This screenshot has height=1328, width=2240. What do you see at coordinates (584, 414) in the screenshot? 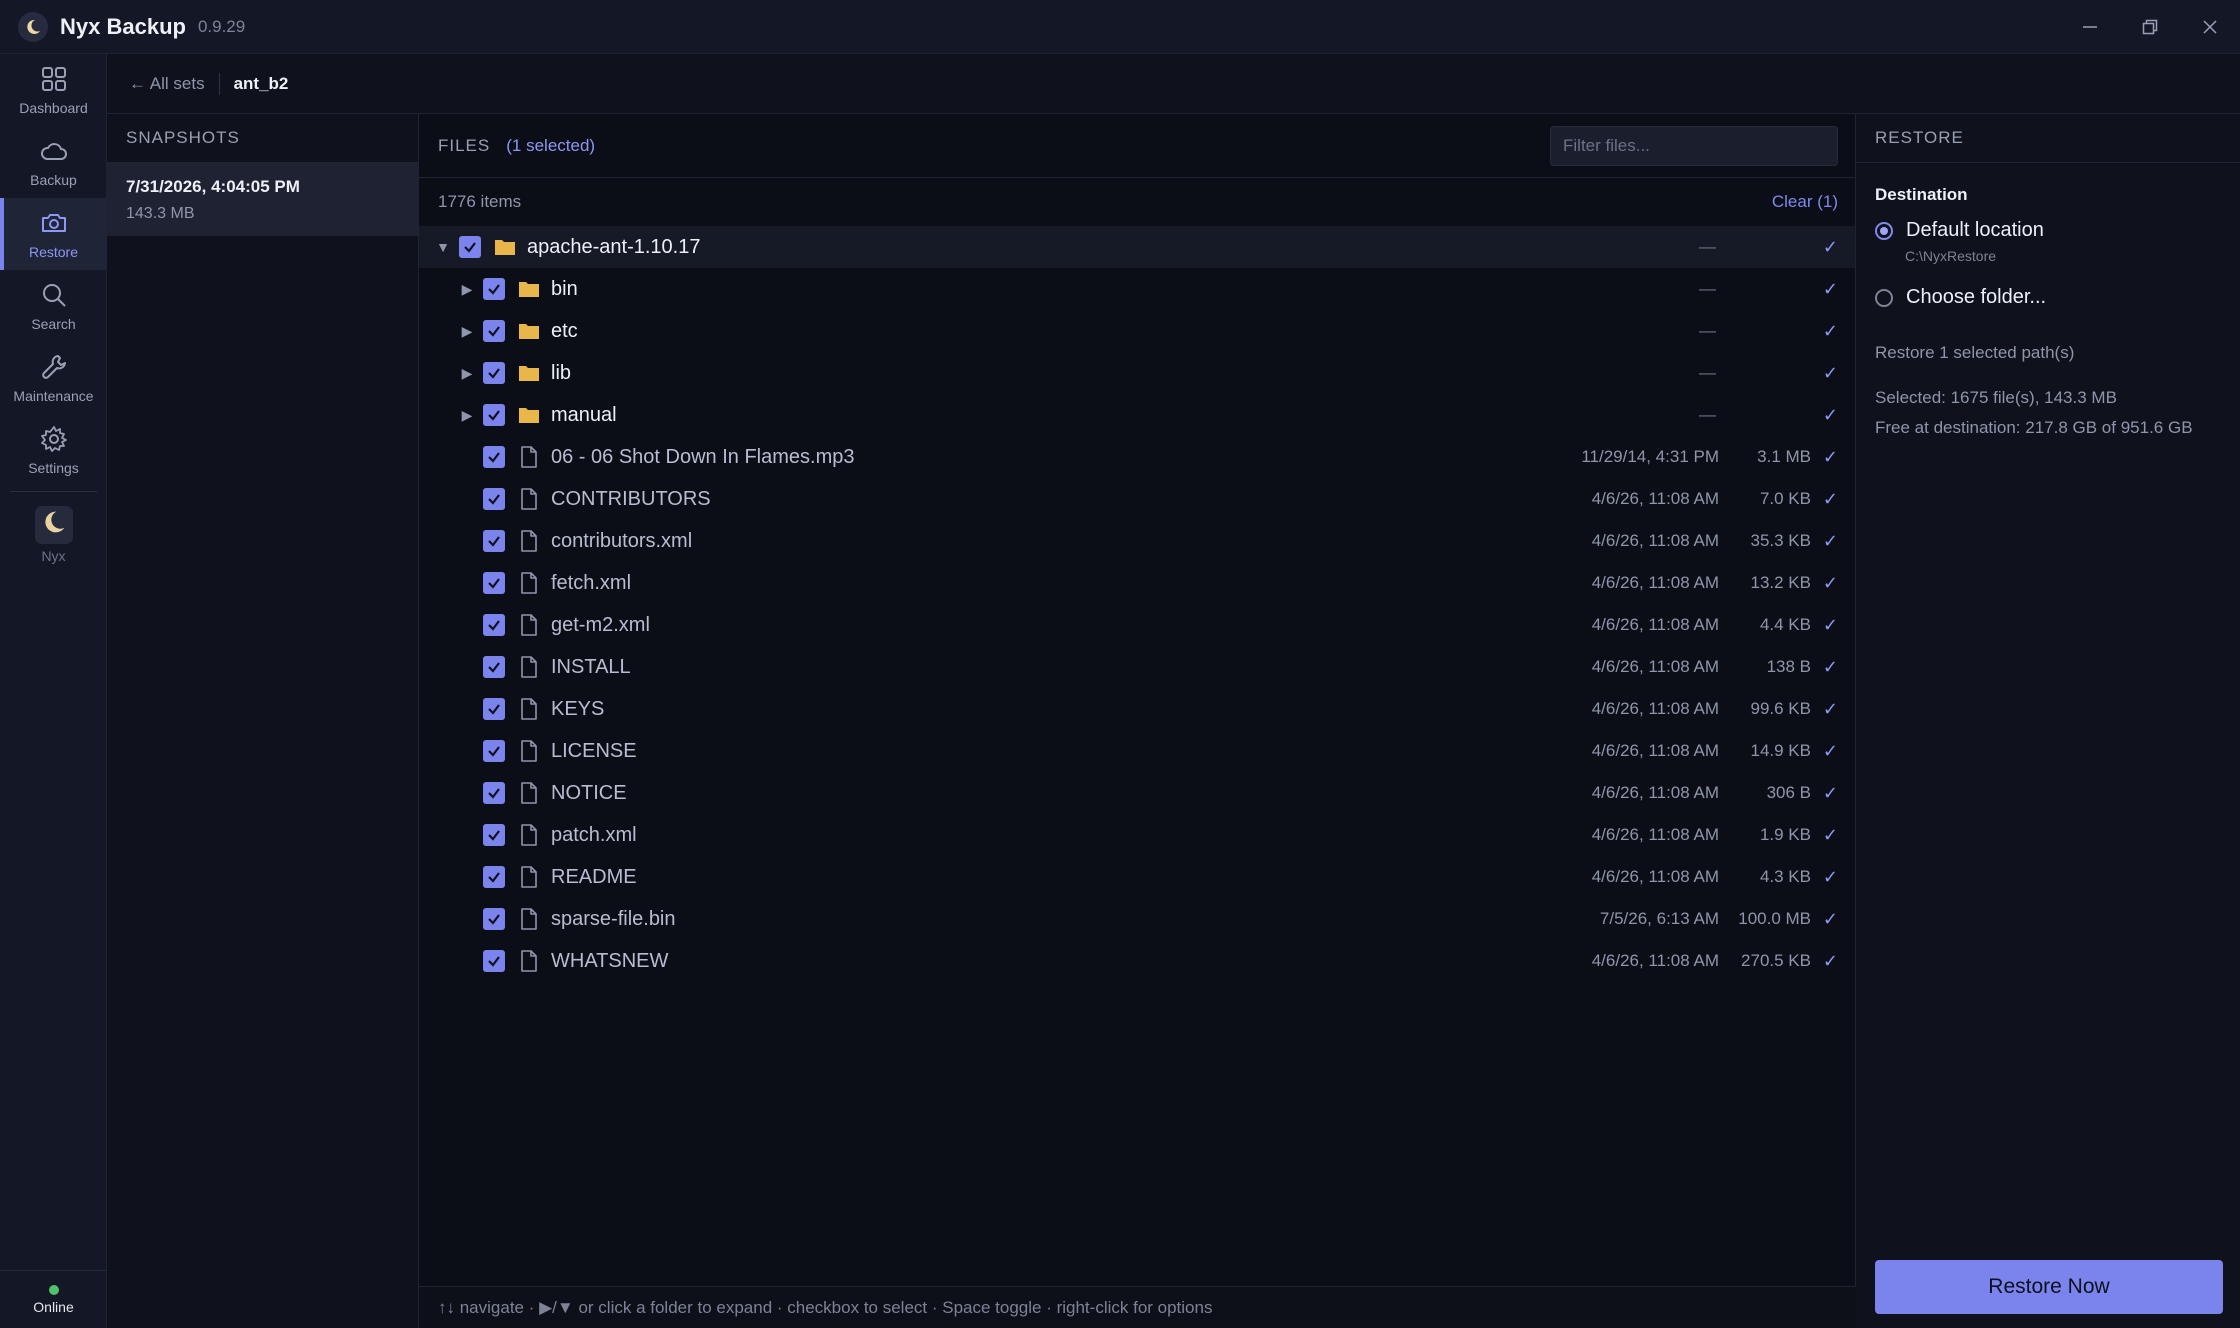
I see `row-name: manual` at bounding box center [584, 414].